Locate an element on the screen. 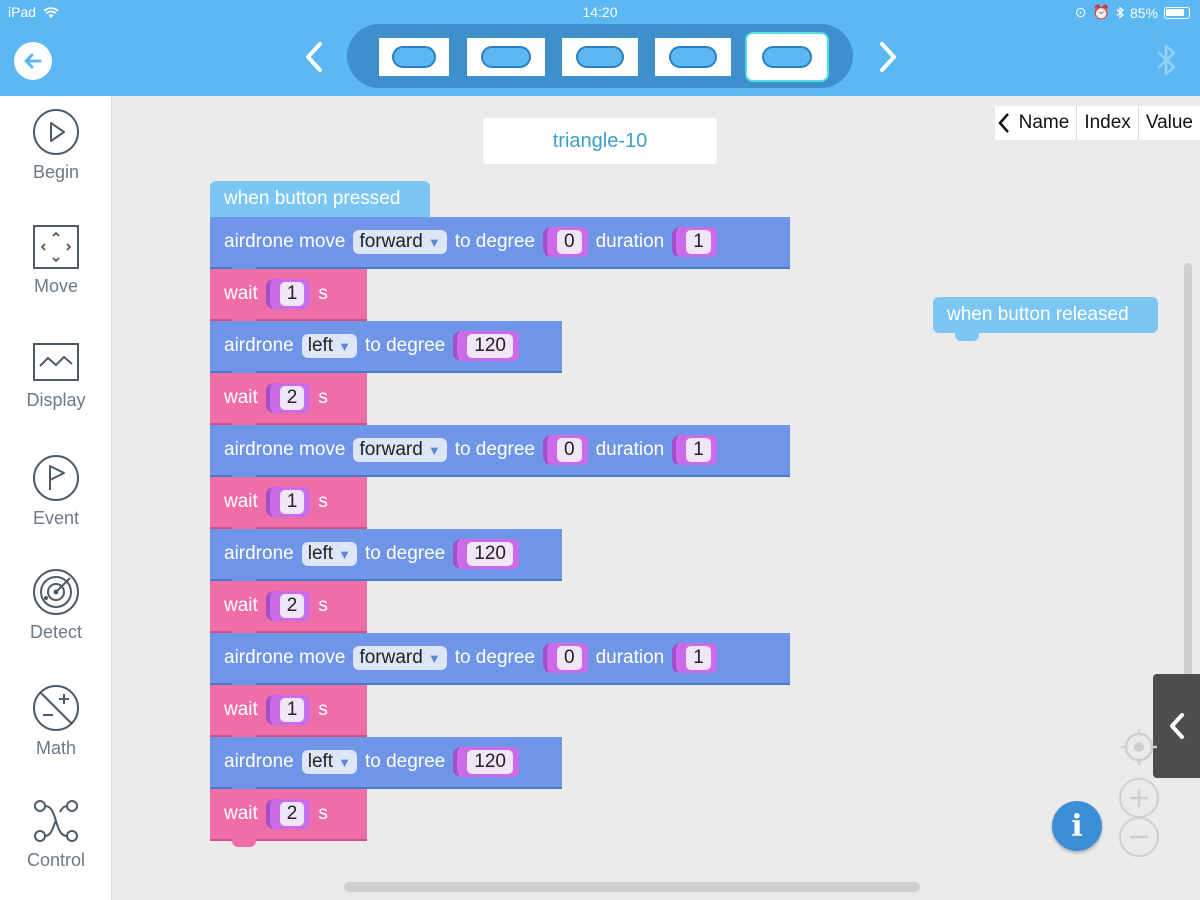 Image resolution: width=1200 pixels, height=900 pixels. when-button-released-block: when button released is located at coordinates (1045, 319).